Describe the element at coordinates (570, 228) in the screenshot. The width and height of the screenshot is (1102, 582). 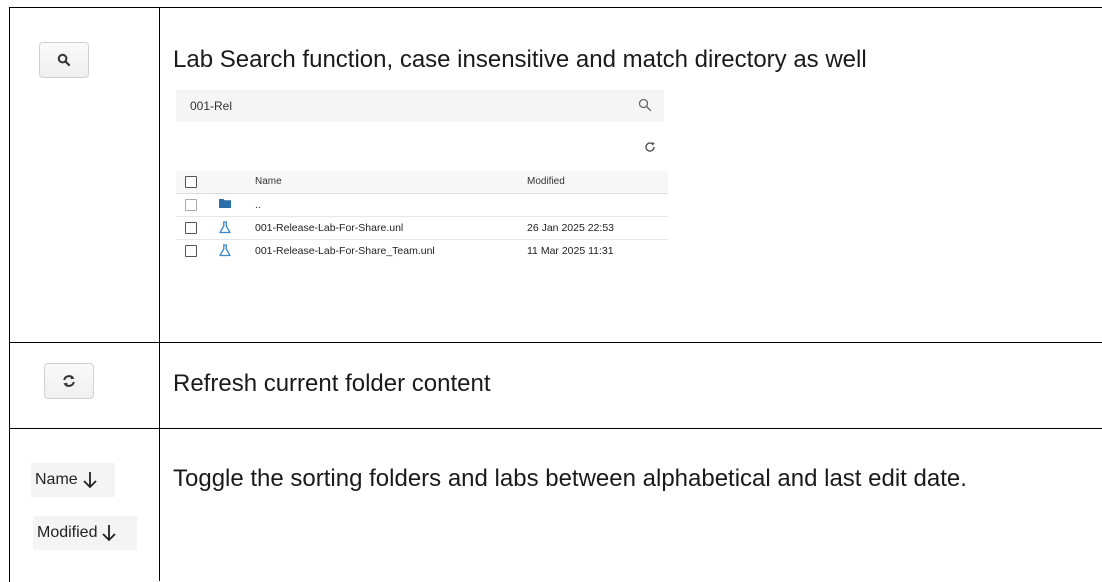
I see `file-modified: 26 Jan 2025 22:53` at that location.